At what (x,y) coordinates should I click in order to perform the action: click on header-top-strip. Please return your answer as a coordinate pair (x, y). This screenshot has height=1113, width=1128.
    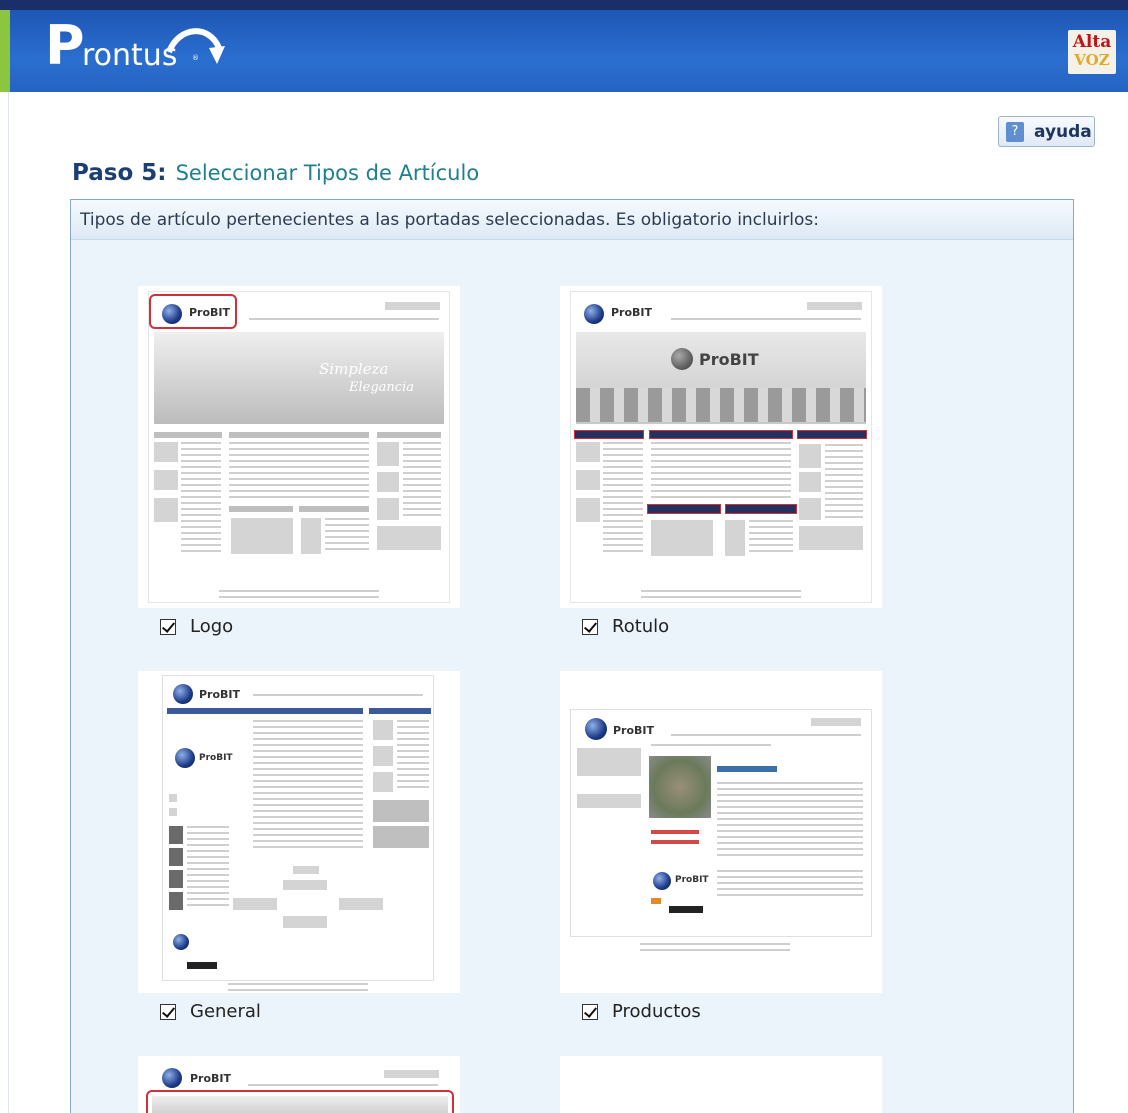
    Looking at the image, I should click on (564, 5).